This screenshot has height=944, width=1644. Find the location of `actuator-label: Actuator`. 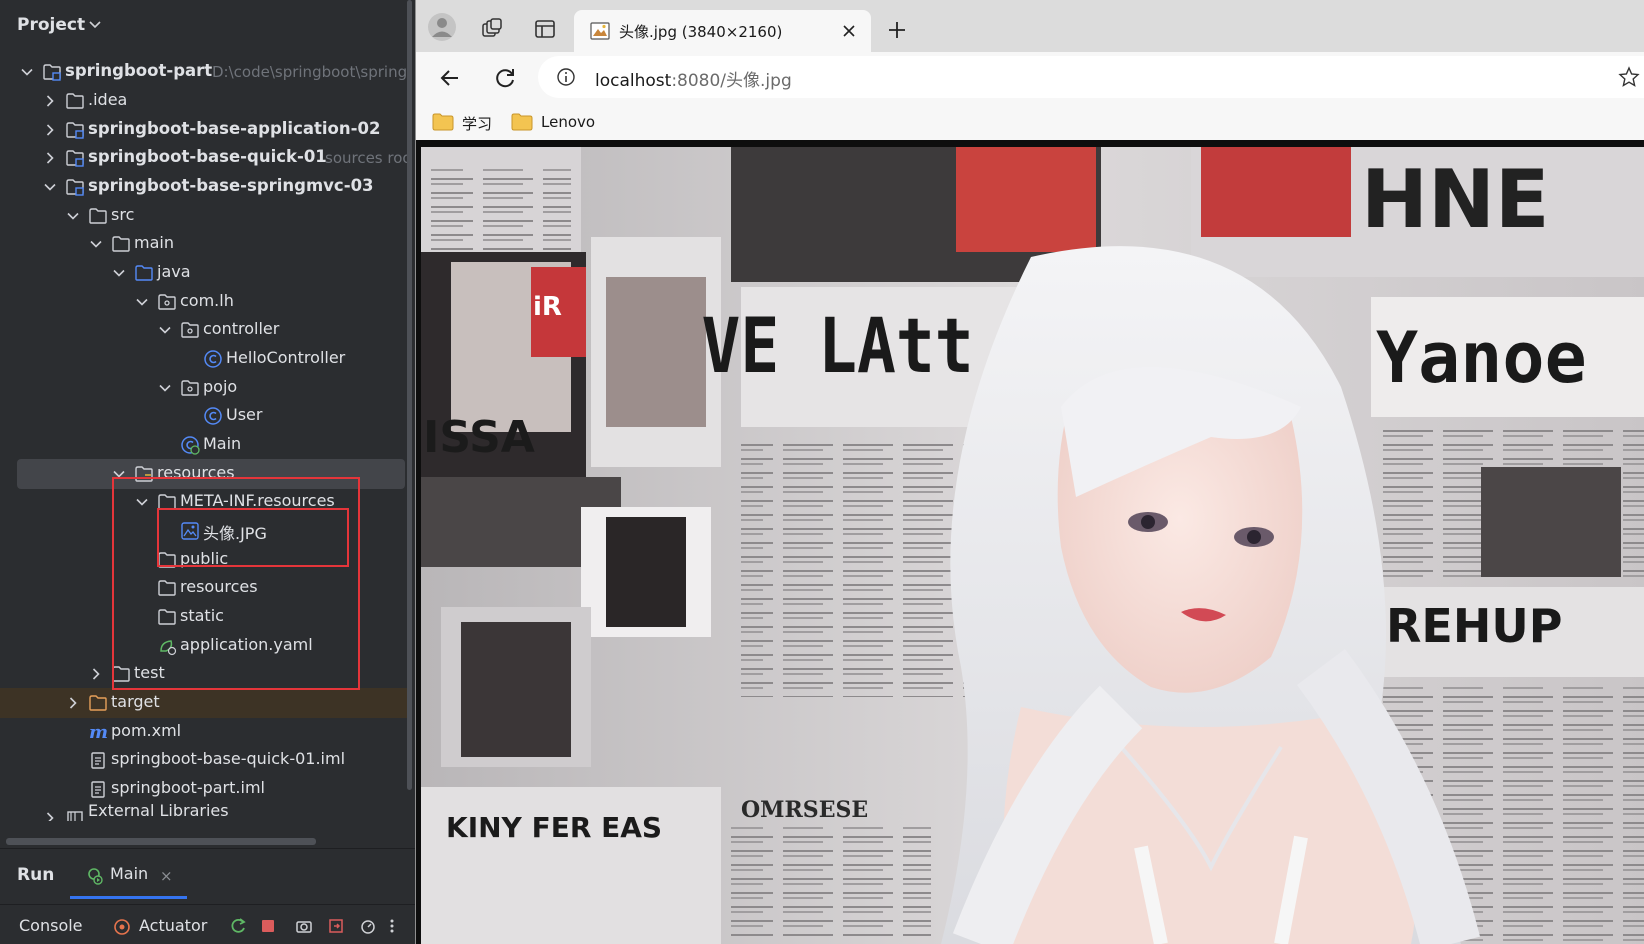

actuator-label: Actuator is located at coordinates (173, 925).